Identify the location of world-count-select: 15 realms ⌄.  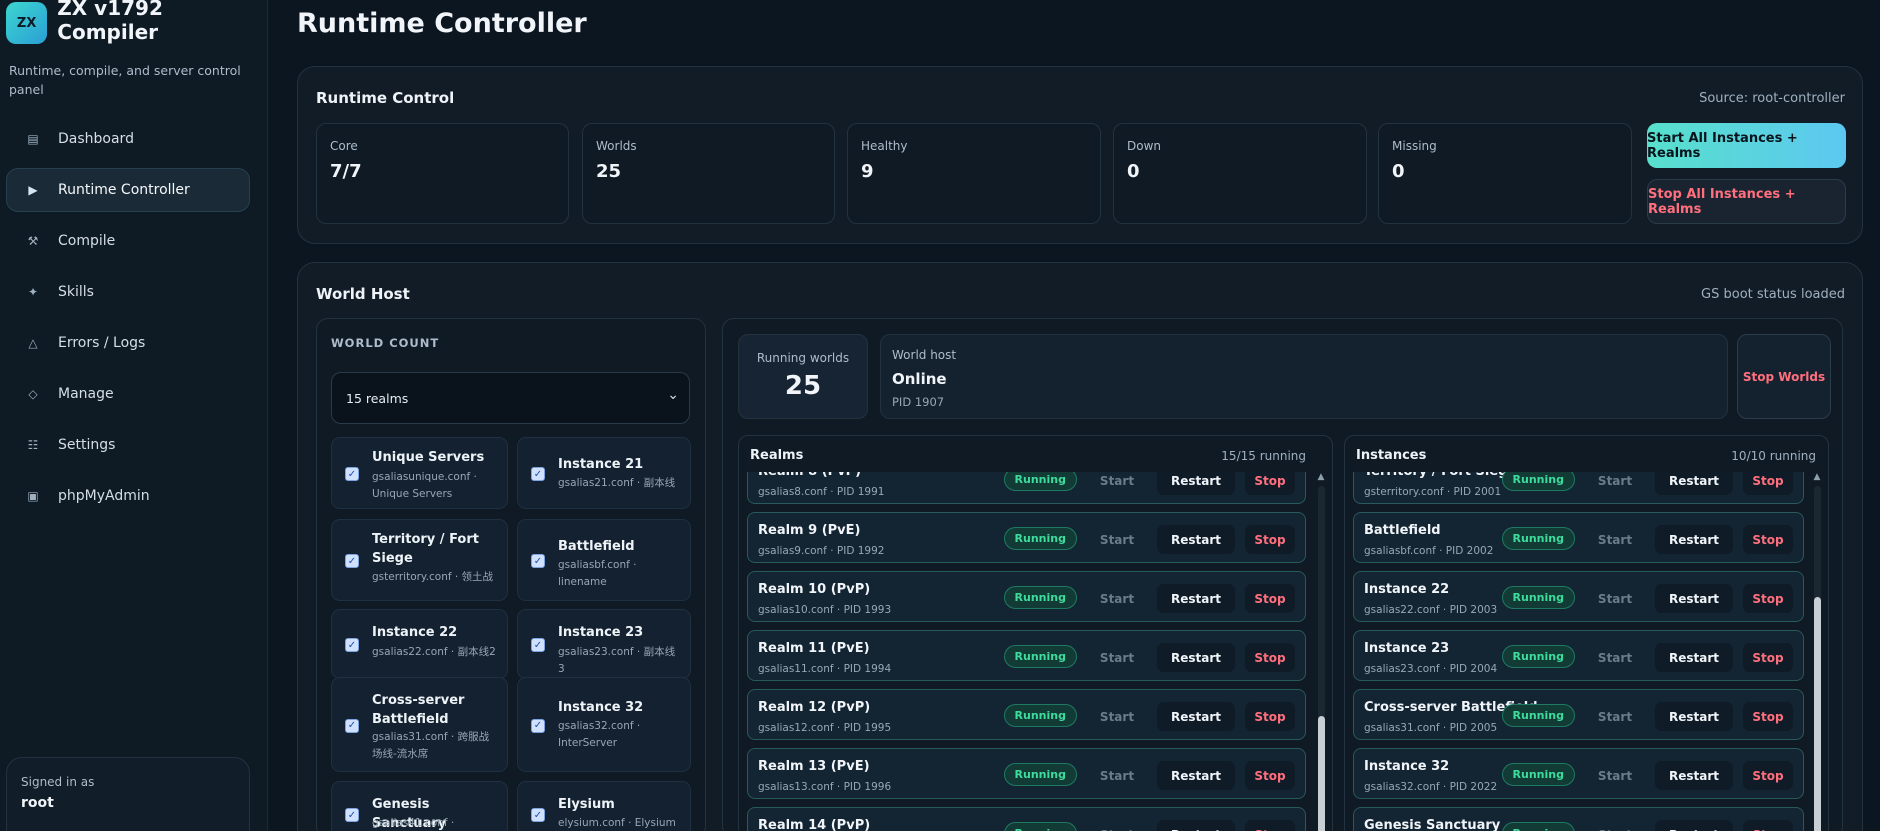
(510, 398).